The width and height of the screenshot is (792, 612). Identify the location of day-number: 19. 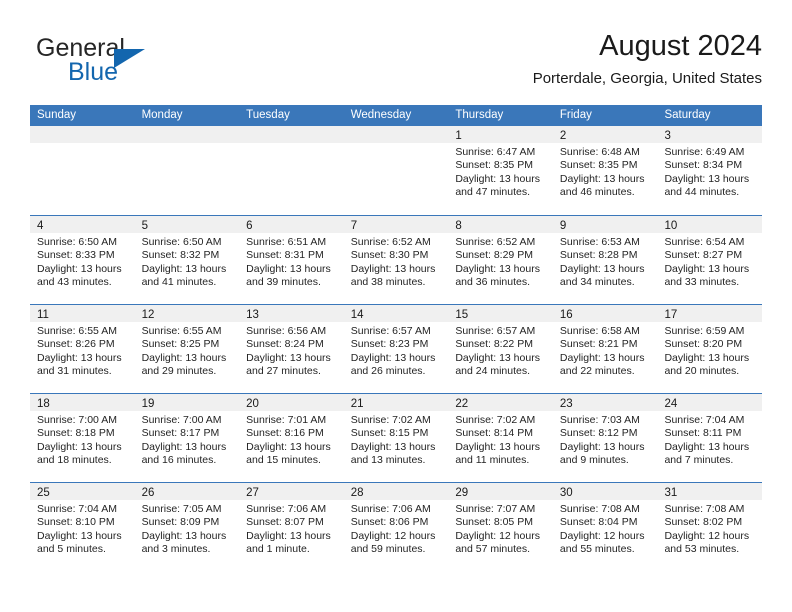
(148, 404).